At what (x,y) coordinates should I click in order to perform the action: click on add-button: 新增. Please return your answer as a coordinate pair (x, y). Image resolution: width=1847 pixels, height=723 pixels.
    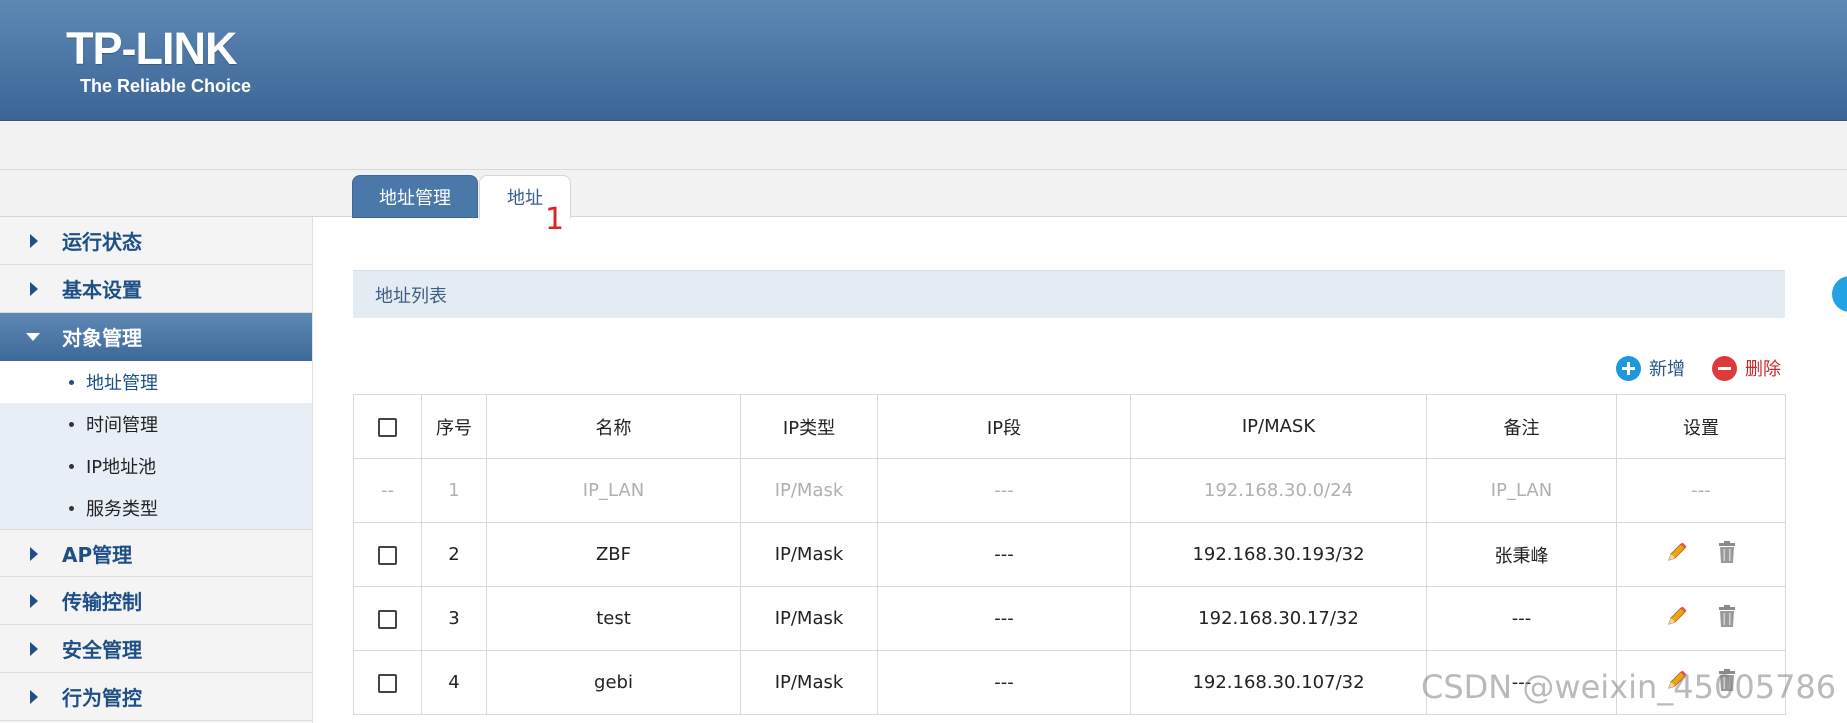
    Looking at the image, I should click on (1650, 368).